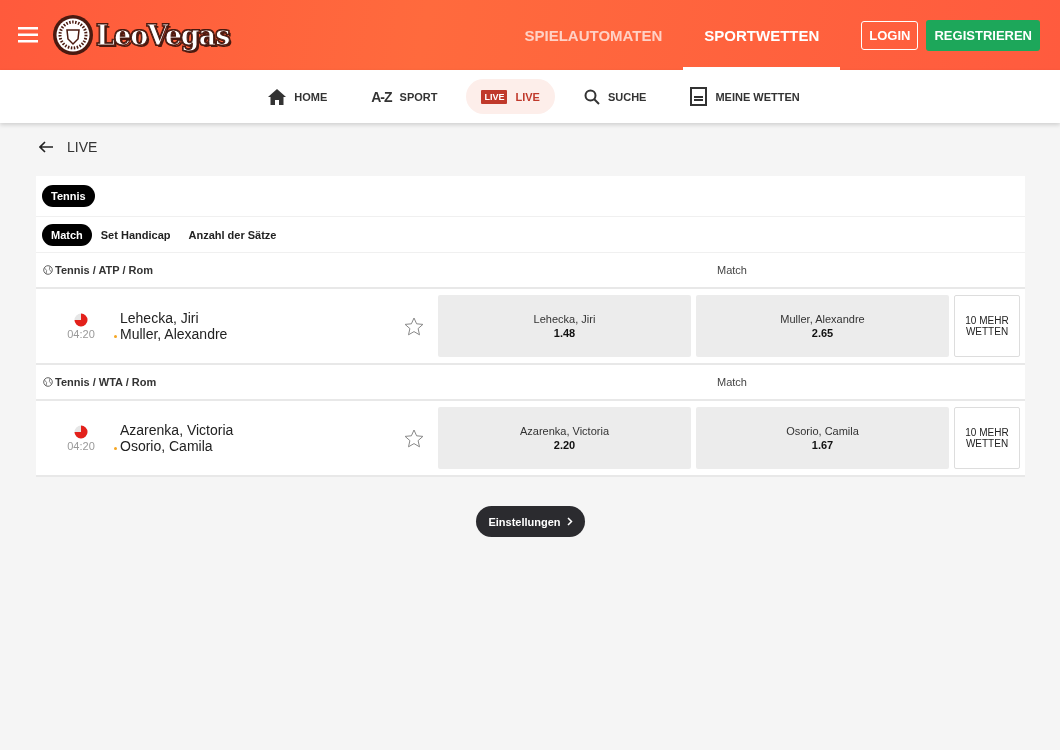 This screenshot has width=1060, height=750. Describe the element at coordinates (277, 96) in the screenshot. I see `home-icon` at that location.